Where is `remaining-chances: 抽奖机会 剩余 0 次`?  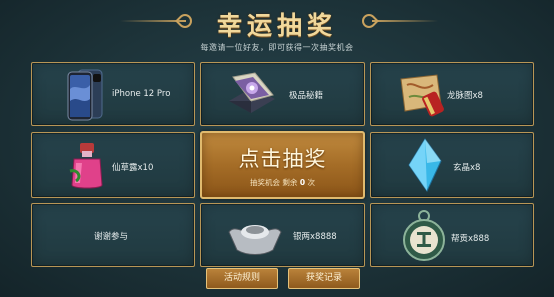 remaining-chances: 抽奖机会 剩余 0 次 is located at coordinates (282, 182).